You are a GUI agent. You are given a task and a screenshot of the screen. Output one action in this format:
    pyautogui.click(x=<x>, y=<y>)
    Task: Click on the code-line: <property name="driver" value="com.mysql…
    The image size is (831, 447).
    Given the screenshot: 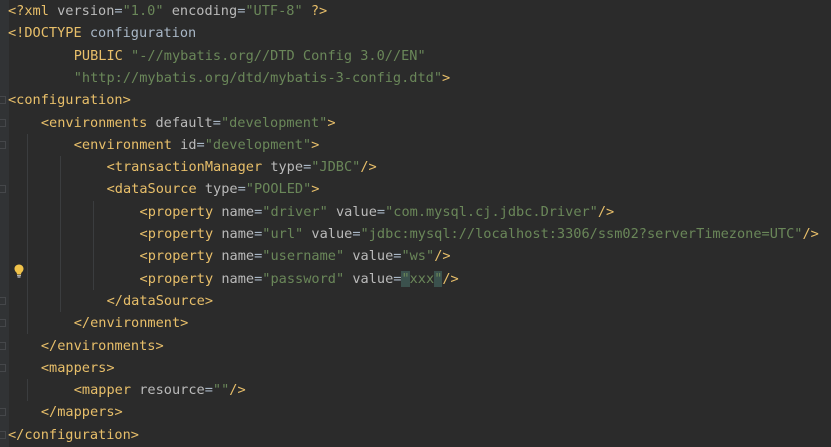 What is the action you would take?
    pyautogui.click(x=377, y=212)
    